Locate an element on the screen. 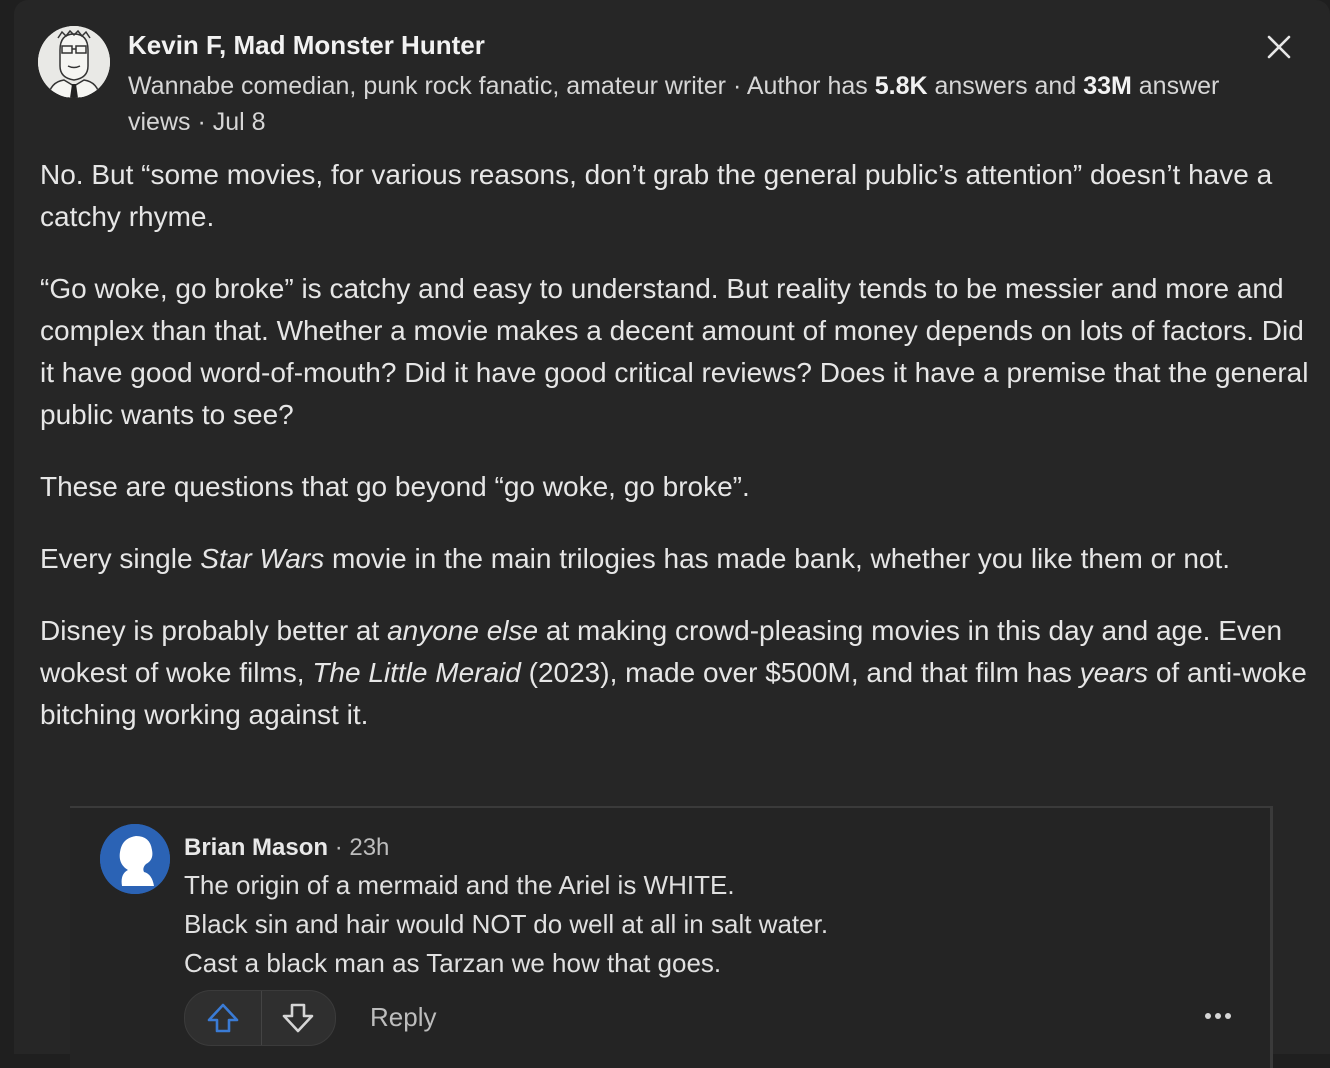  comment-author: Brian Mason is located at coordinates (256, 847).